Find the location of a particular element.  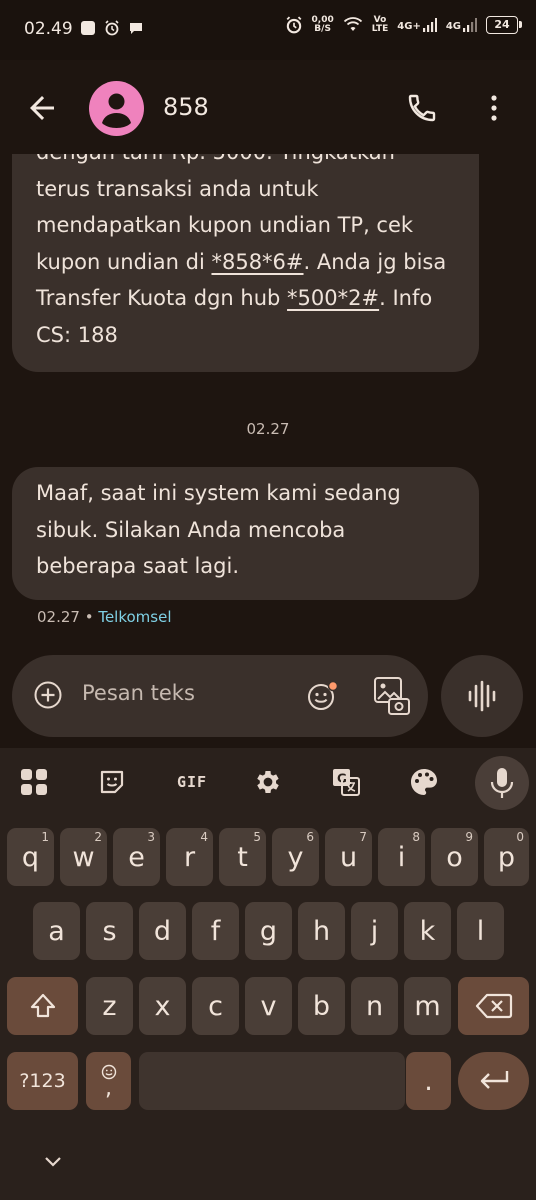

signal-strength-2: 4G is located at coordinates (461, 25).